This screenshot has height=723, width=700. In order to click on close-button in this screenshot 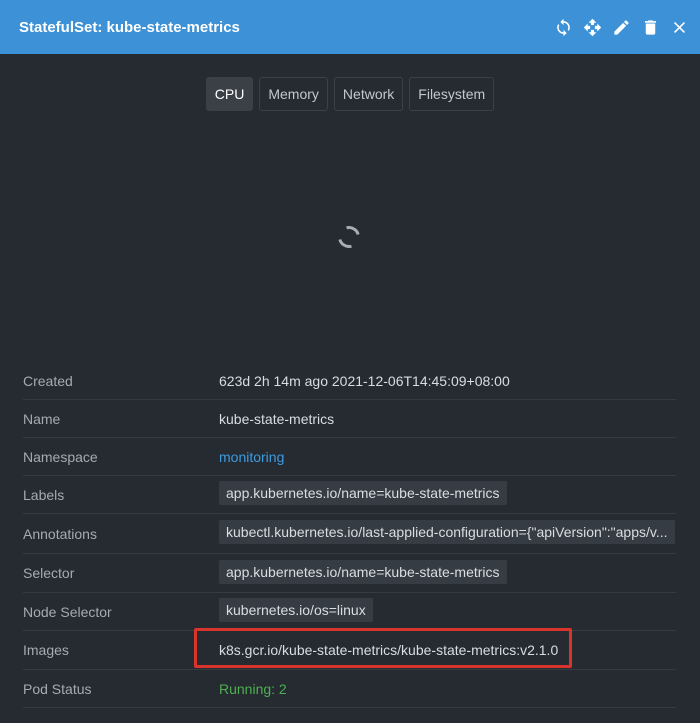, I will do `click(679, 27)`.